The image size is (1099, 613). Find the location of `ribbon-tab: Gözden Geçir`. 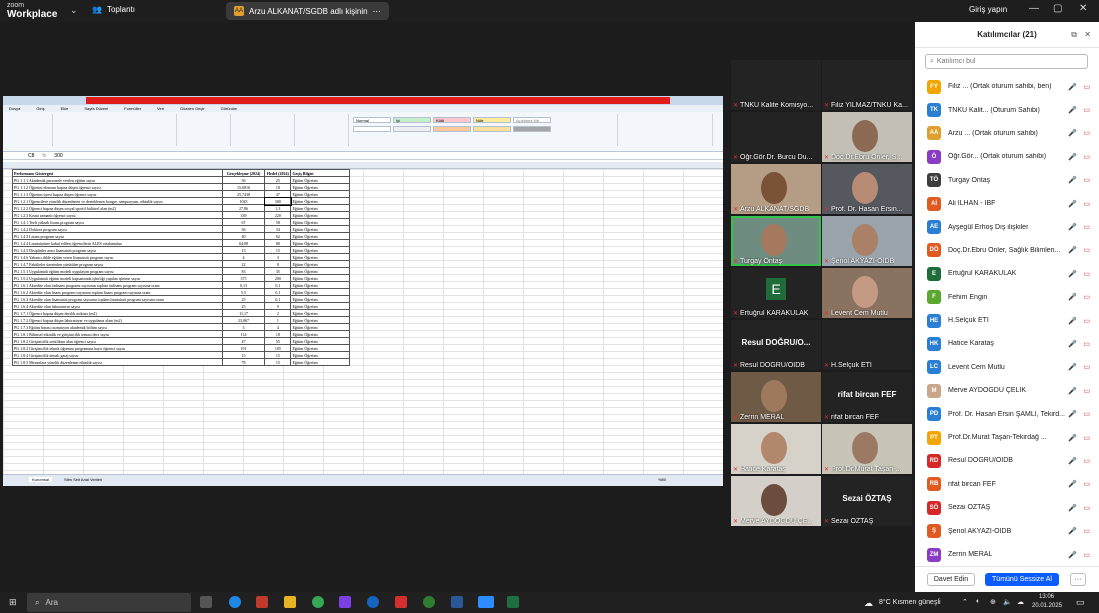

ribbon-tab: Gözden Geçir is located at coordinates (192, 108).